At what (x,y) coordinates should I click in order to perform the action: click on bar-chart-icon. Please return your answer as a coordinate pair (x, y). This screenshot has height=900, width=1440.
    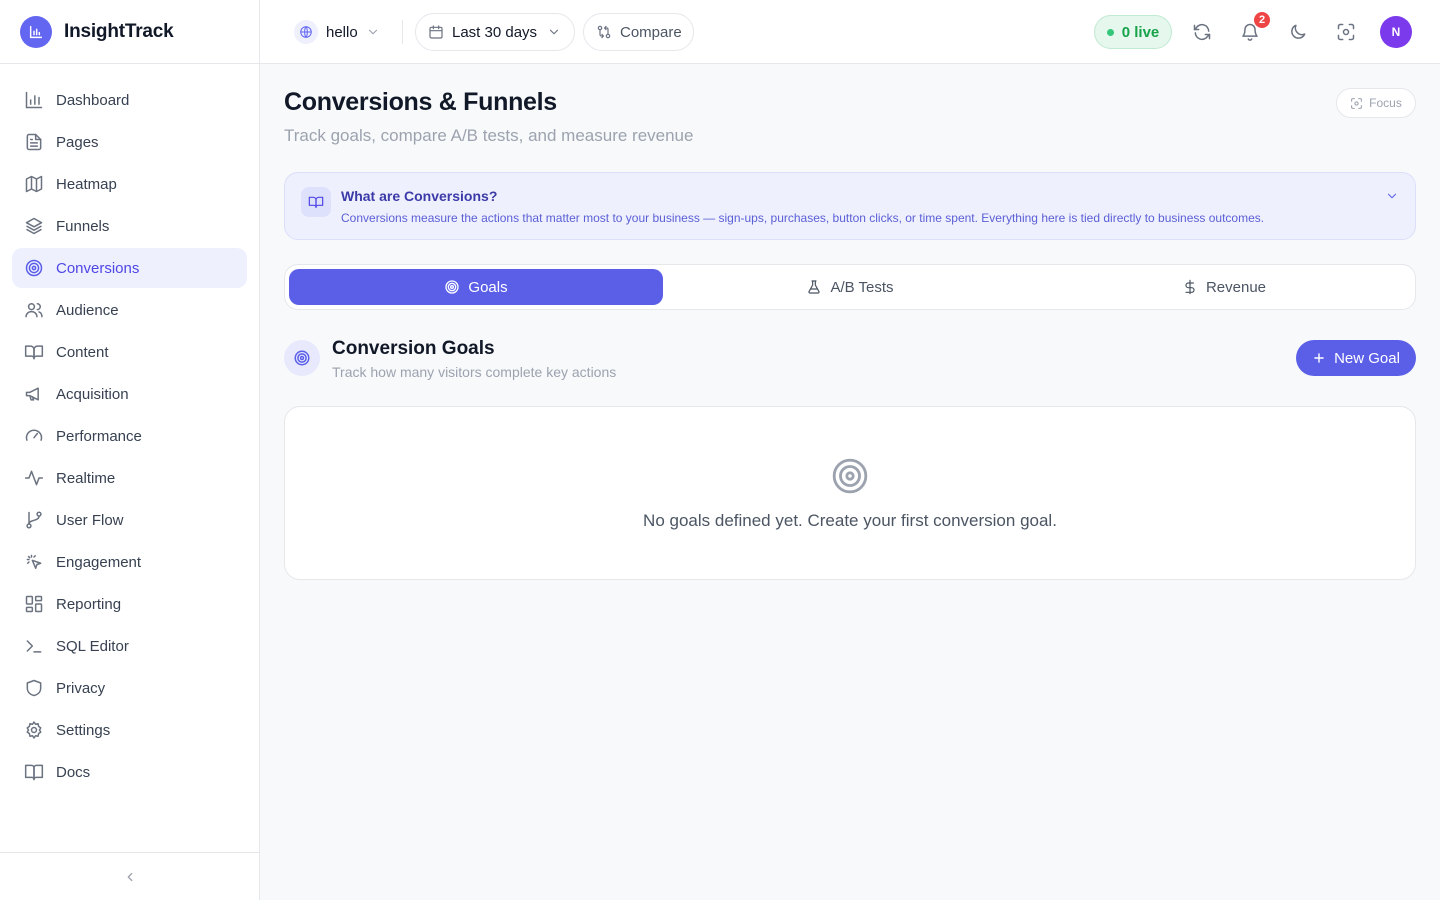
    Looking at the image, I should click on (34, 100).